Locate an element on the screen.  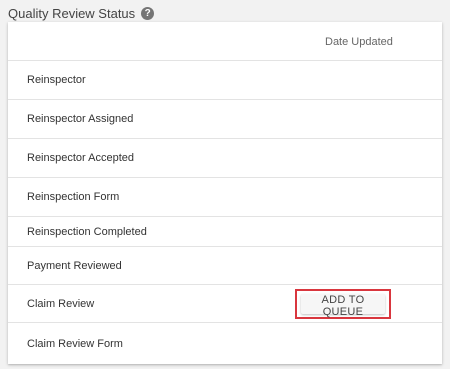
table-row: Reinspector is located at coordinates (225, 80).